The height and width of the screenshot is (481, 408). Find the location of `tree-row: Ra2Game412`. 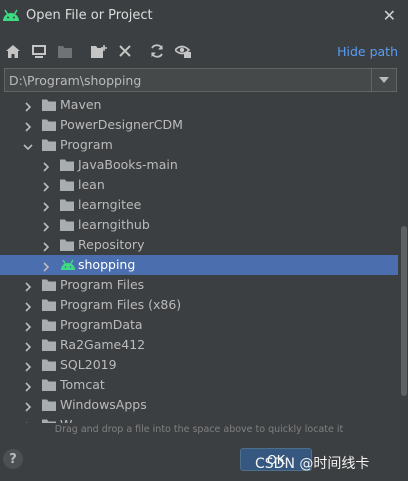

tree-row: Ra2Game412 is located at coordinates (199, 345).